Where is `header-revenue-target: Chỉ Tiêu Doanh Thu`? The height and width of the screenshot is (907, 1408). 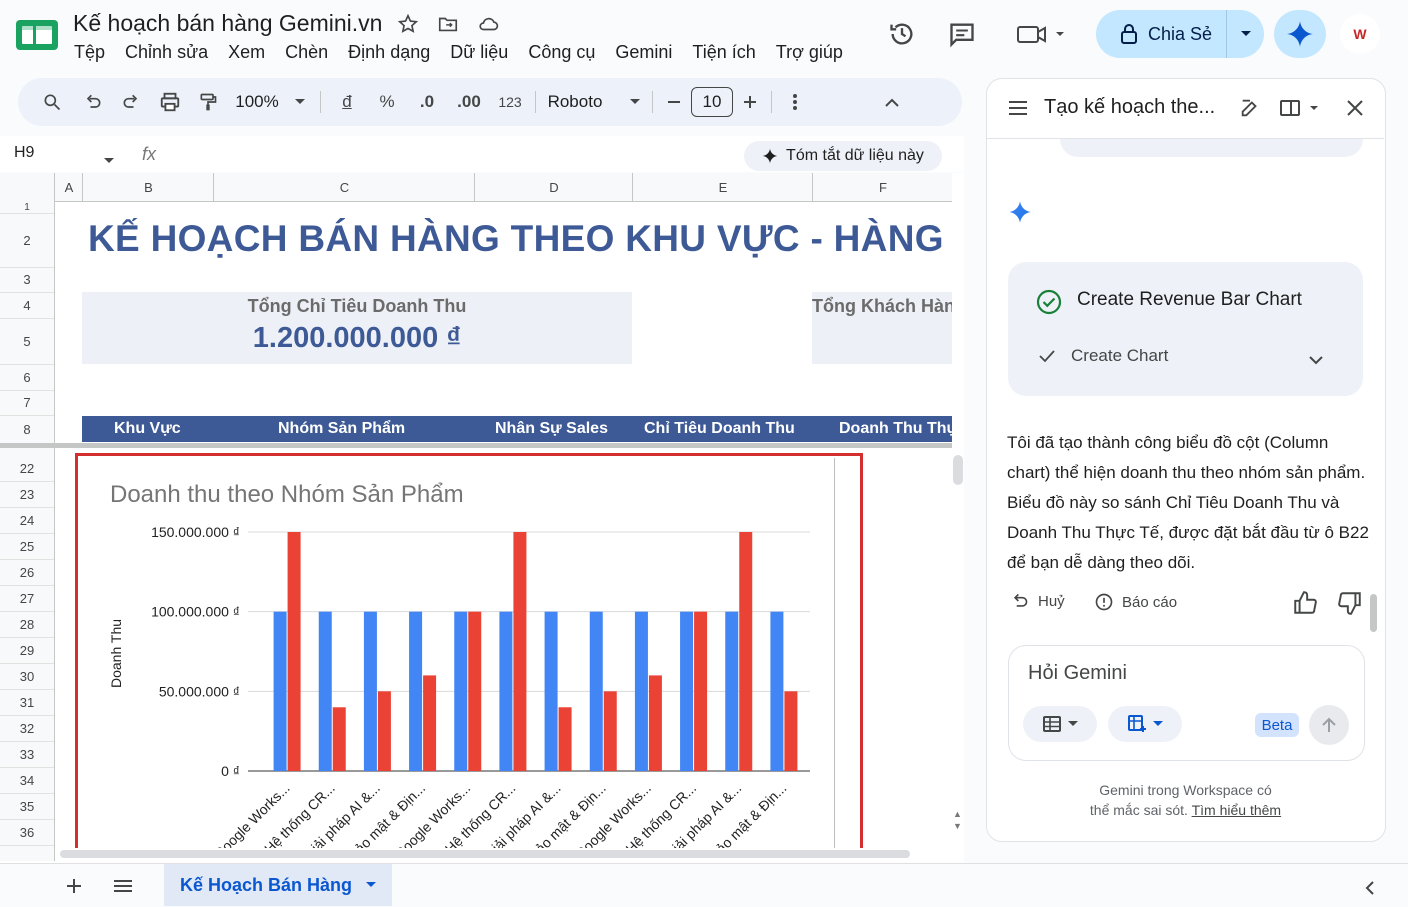 header-revenue-target: Chỉ Tiêu Doanh Thu is located at coordinates (719, 429).